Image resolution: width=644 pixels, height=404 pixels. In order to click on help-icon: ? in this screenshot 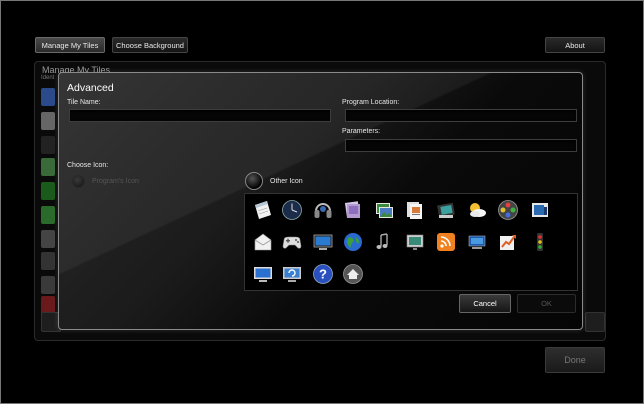, I will do `click(323, 274)`.